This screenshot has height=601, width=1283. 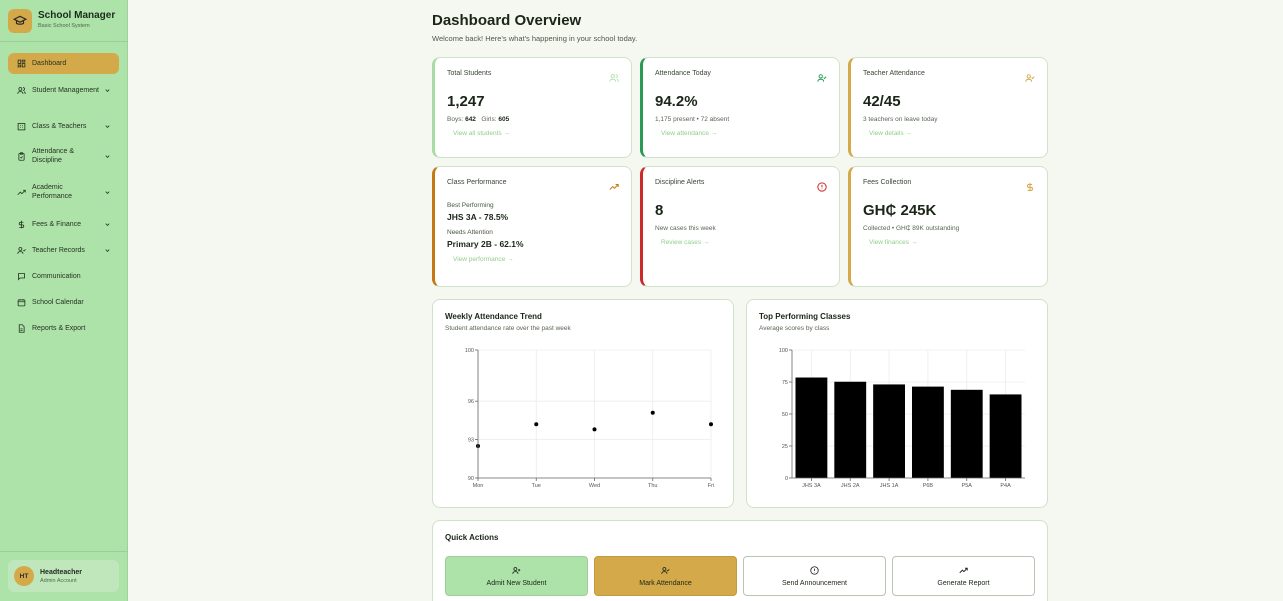 I want to click on sidebar-item-dashboard: Dashboard, so click(x=63, y=63).